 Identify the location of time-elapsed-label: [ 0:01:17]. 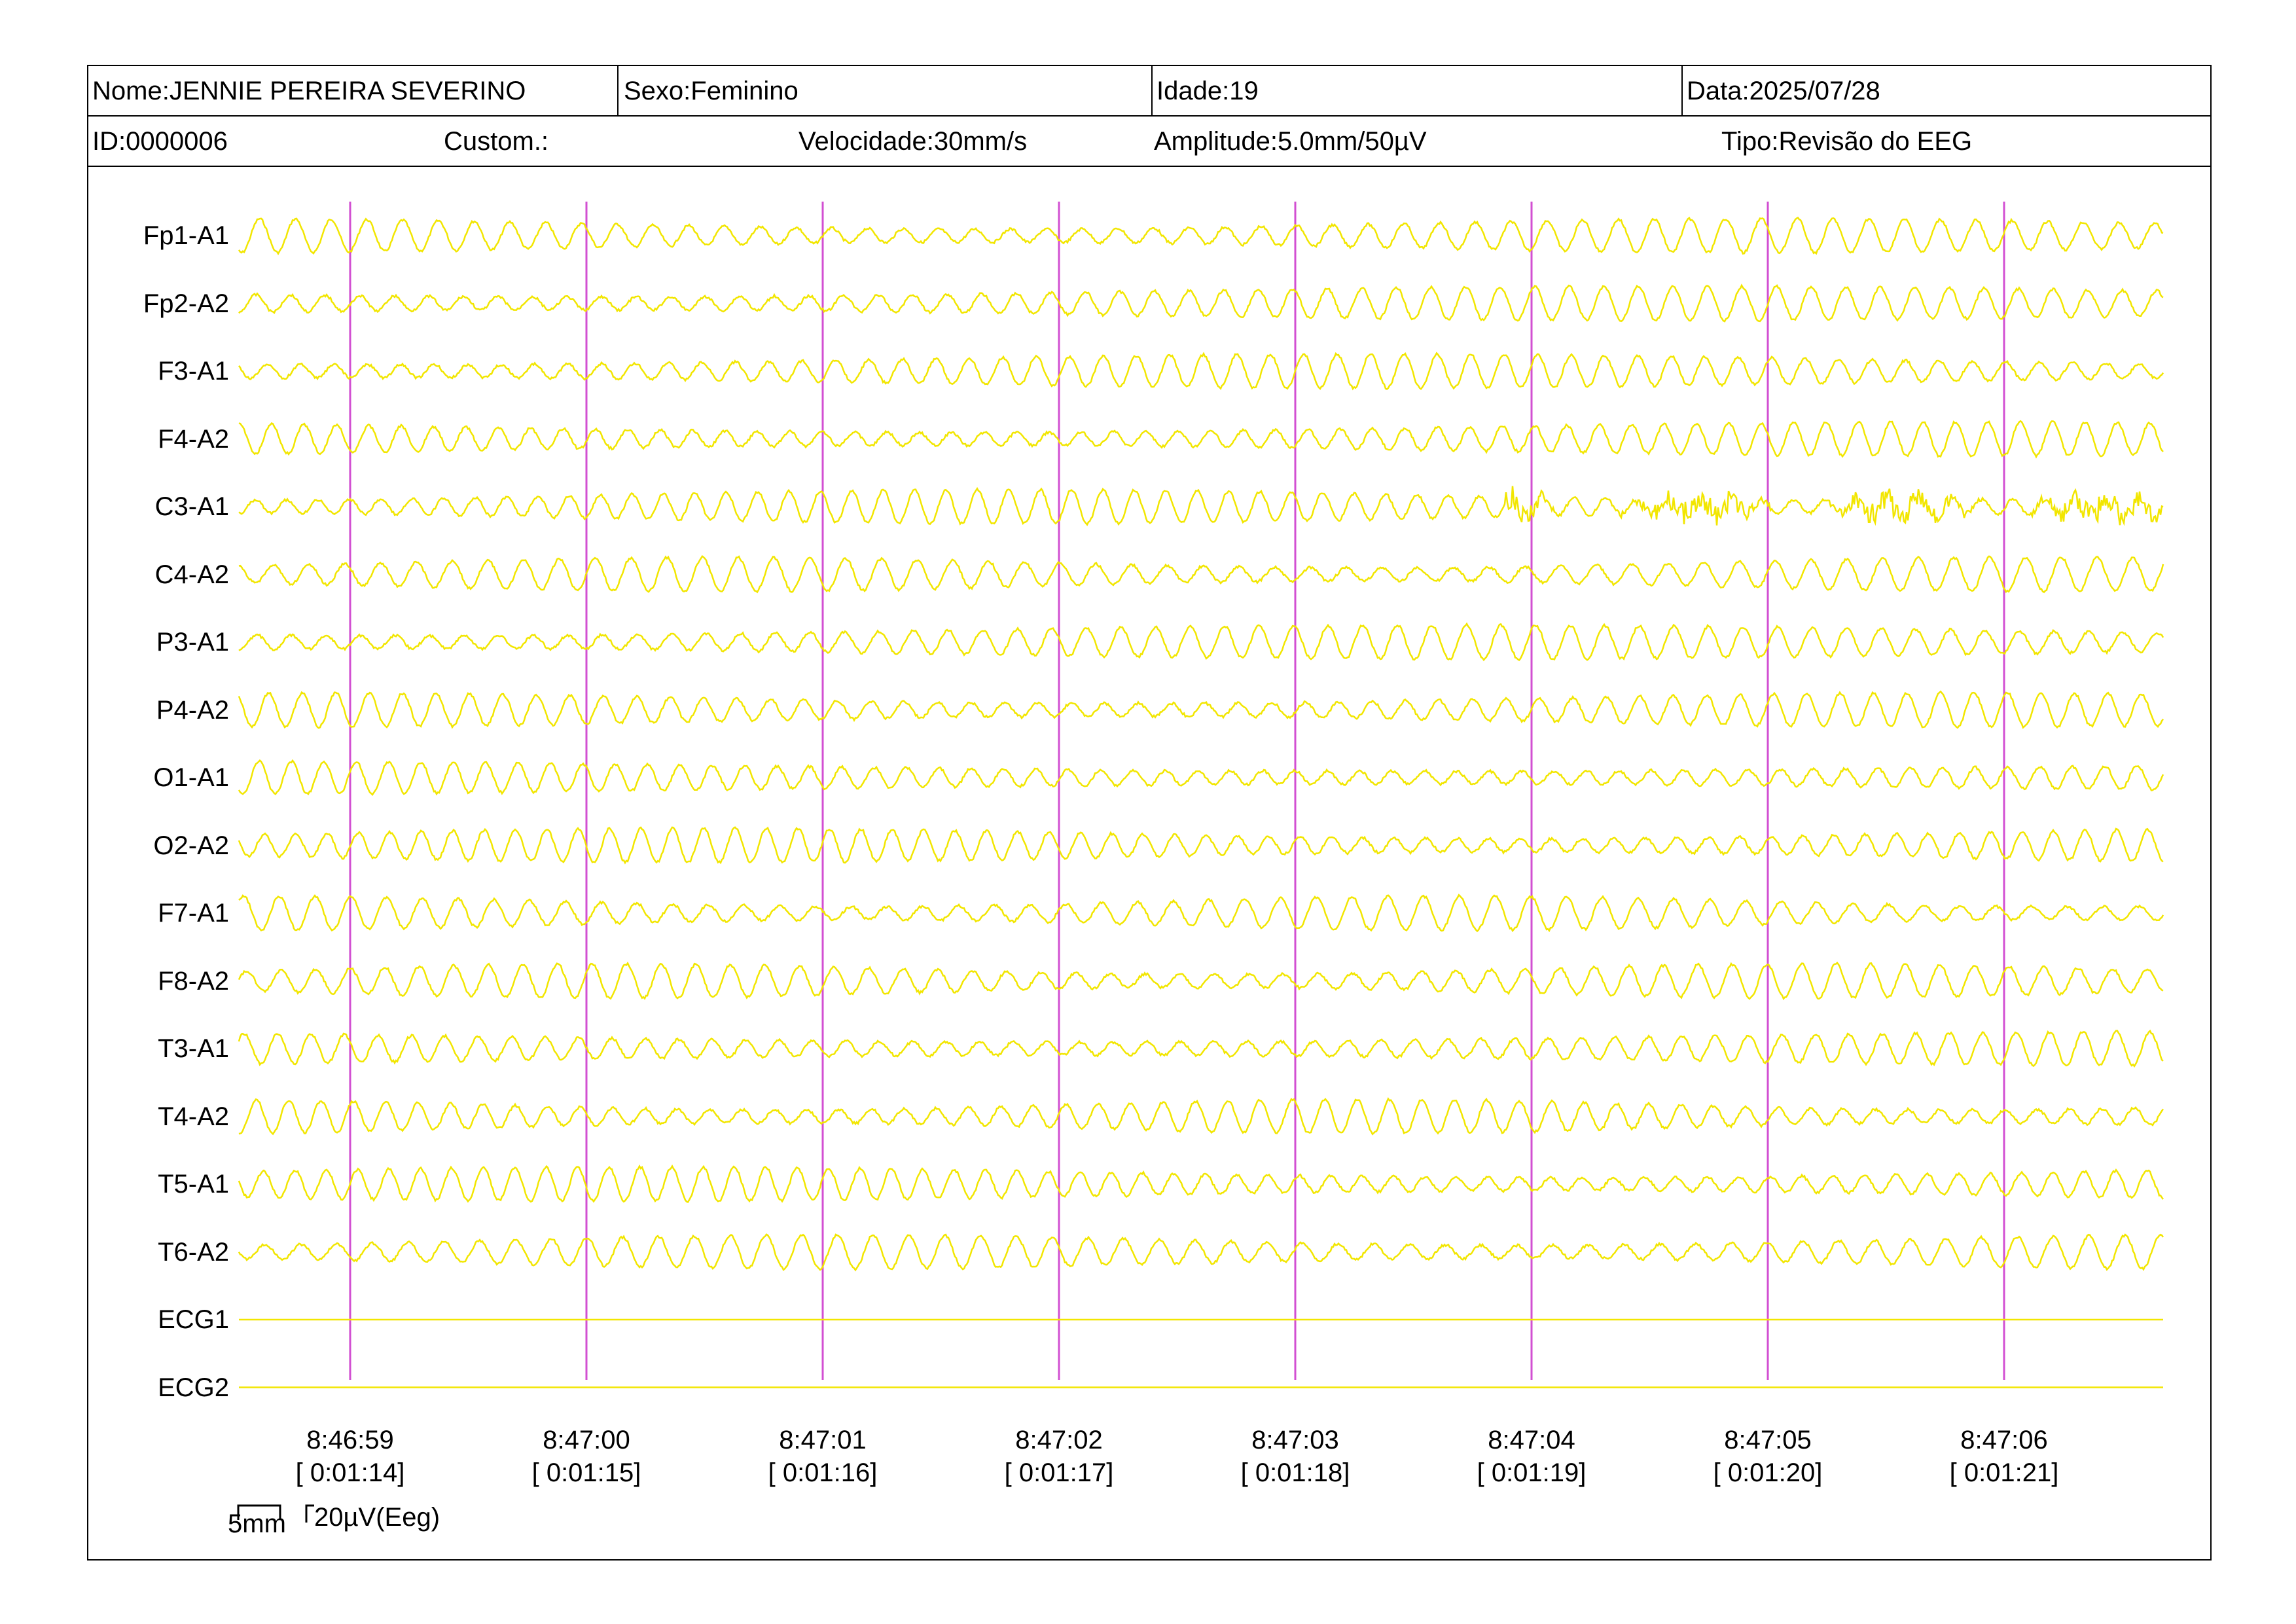
(1059, 1472).